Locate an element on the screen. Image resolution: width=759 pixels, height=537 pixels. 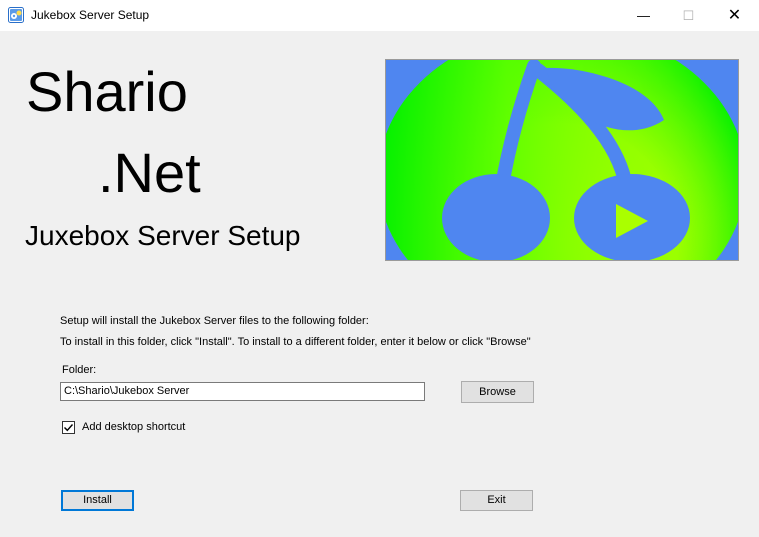
brand-name-line2: .Net is located at coordinates (149, 172).